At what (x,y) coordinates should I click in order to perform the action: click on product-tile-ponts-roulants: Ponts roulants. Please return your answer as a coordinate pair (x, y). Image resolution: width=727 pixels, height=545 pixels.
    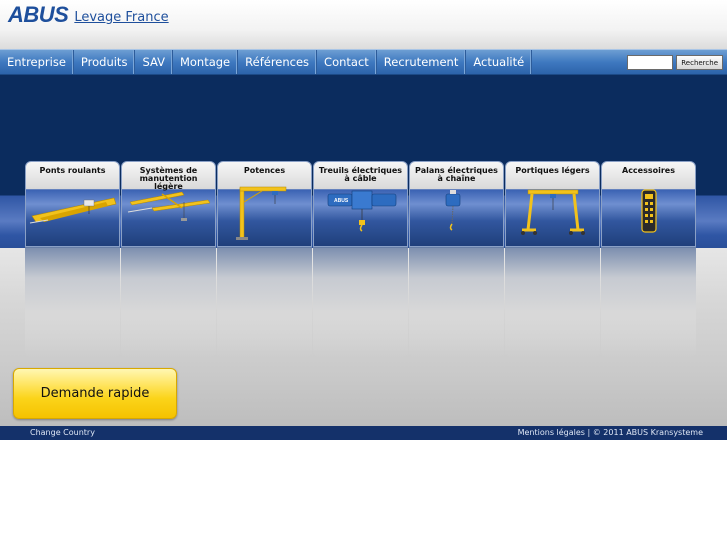
    Looking at the image, I should click on (72, 204).